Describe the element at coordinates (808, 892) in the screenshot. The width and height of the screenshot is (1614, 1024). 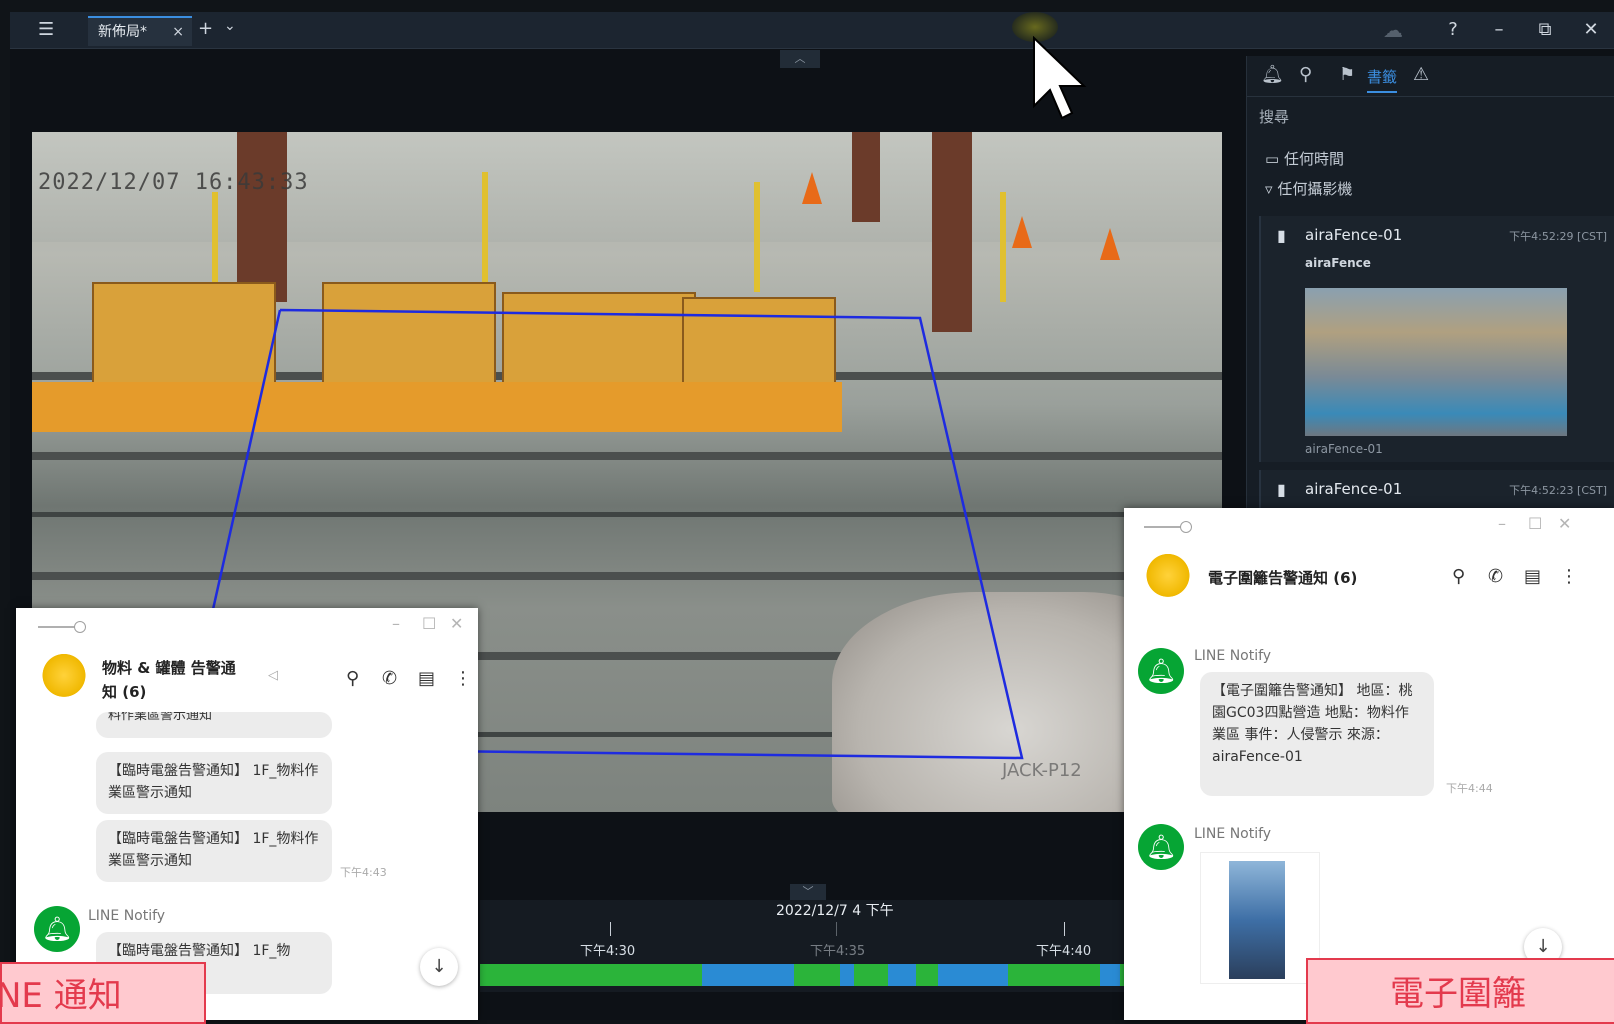
I see `collapse-bottom-toggle: ﹀` at that location.